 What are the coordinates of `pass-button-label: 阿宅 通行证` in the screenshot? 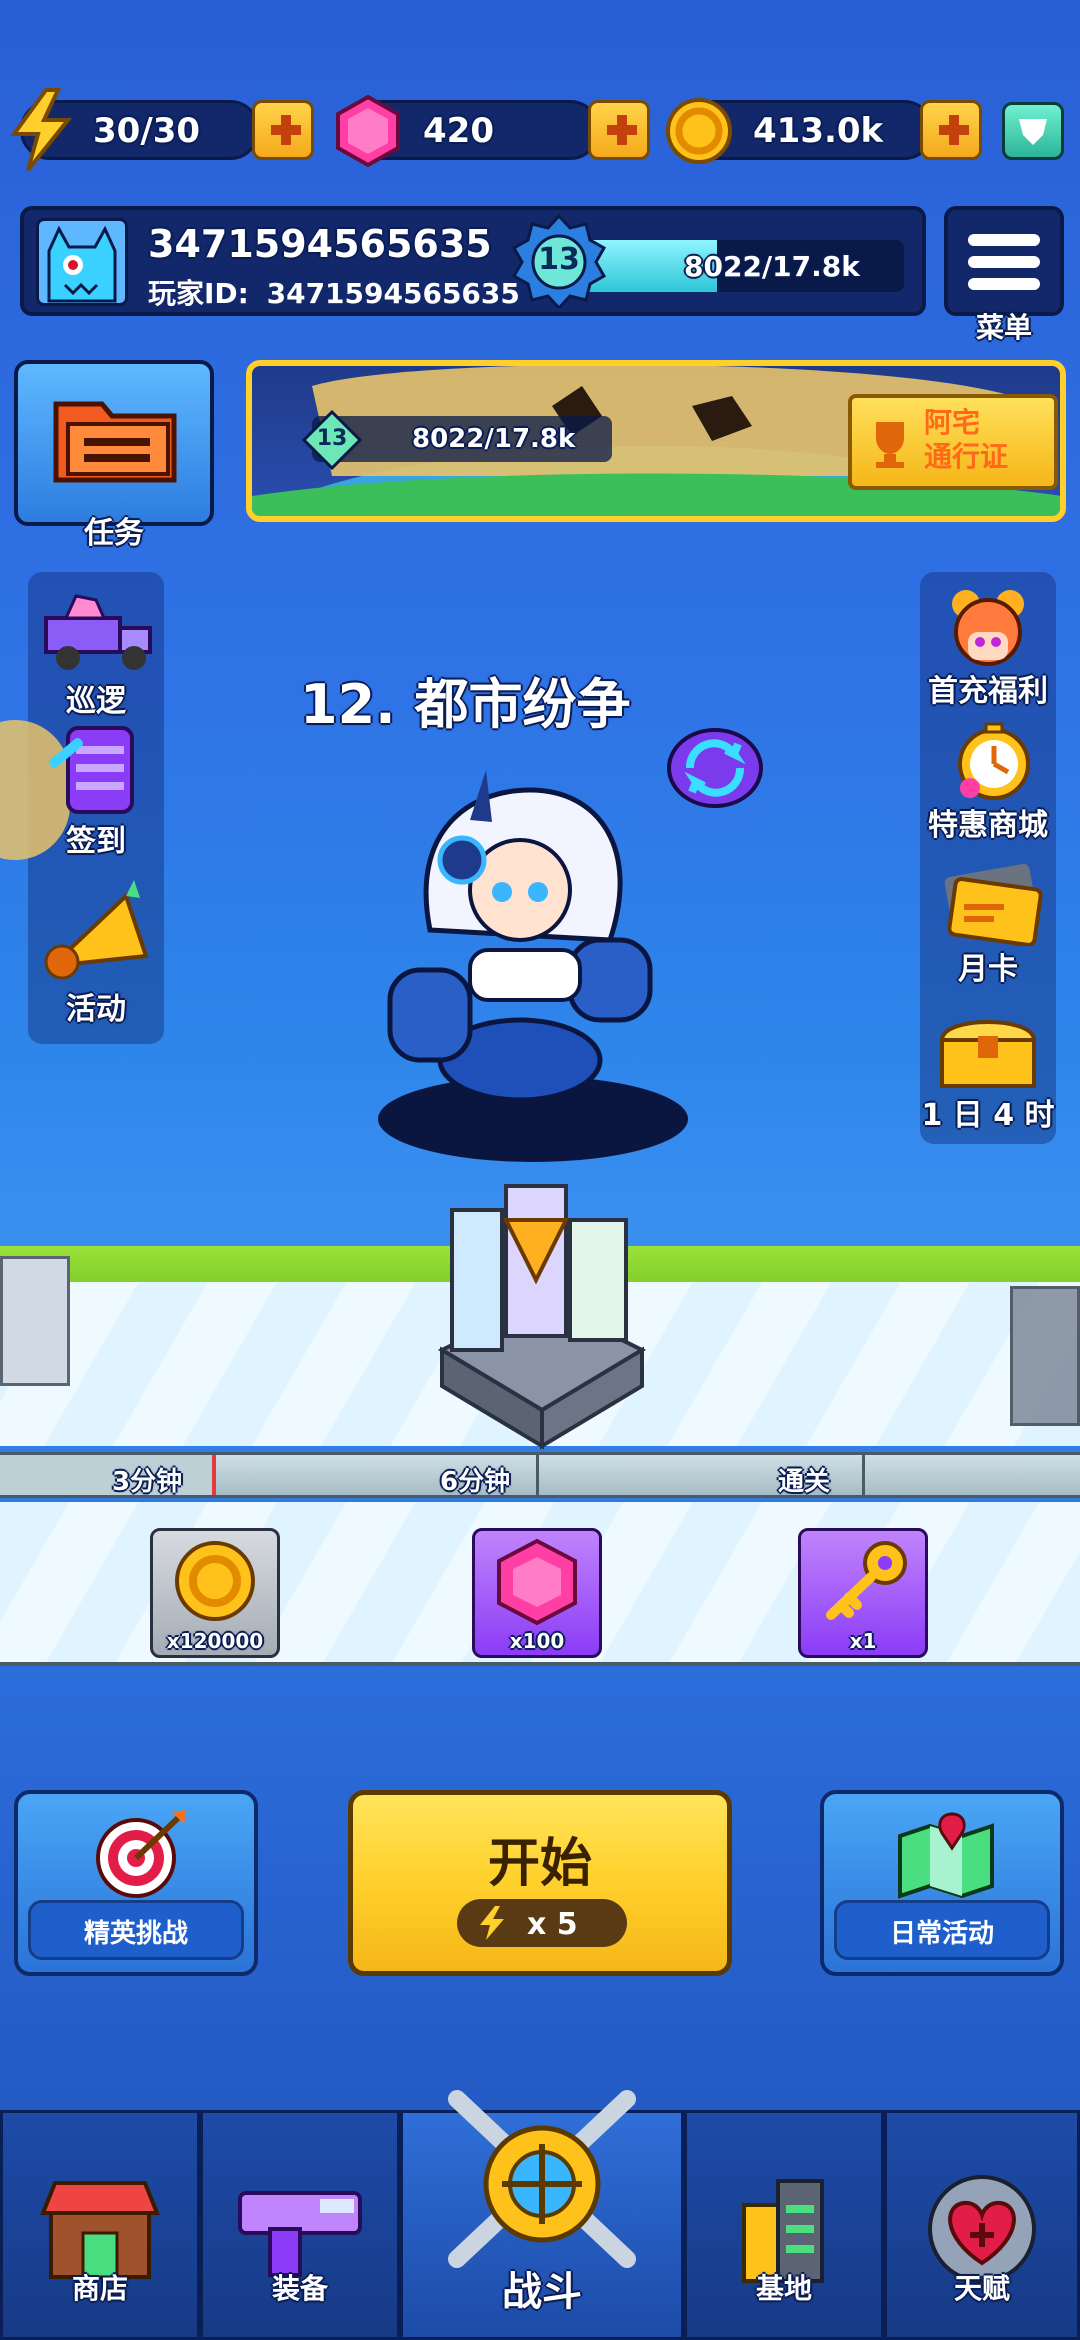 It's located at (966, 439).